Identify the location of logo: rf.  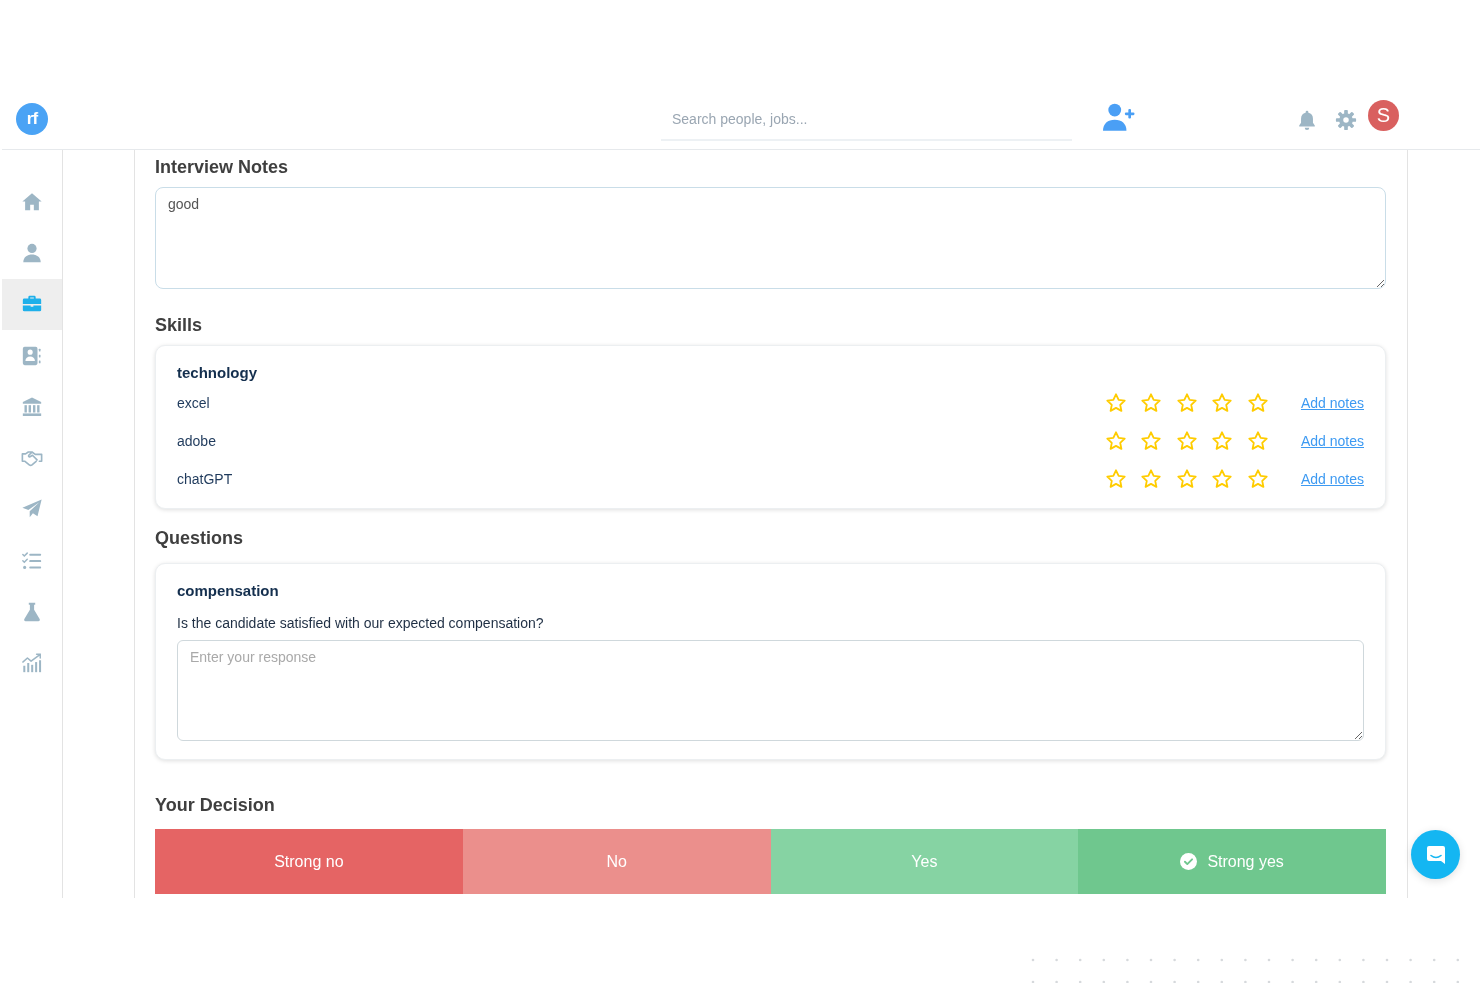
(32, 118).